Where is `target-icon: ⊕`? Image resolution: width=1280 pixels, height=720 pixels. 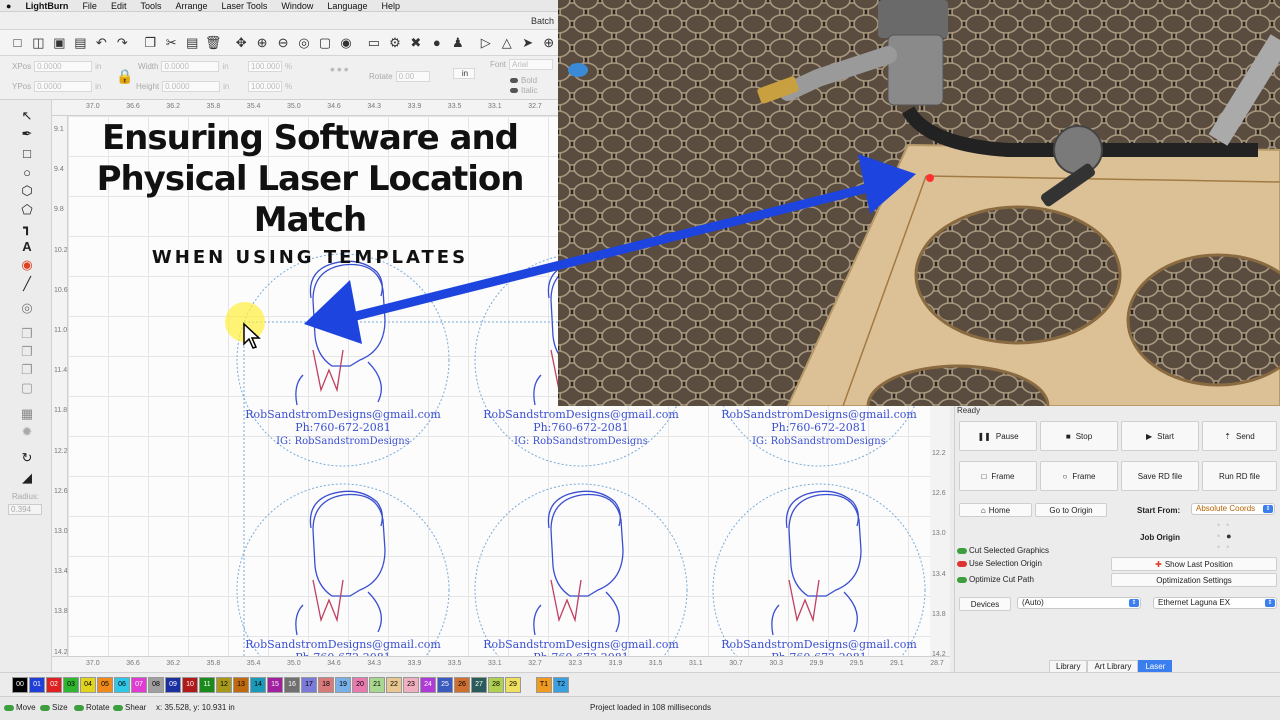
target-icon: ⊕ is located at coordinates (548, 42).